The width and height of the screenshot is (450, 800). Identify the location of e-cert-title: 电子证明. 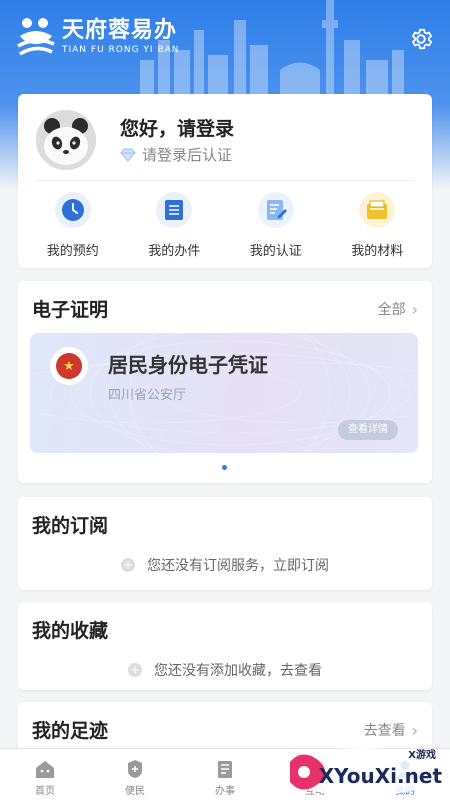
(70, 310).